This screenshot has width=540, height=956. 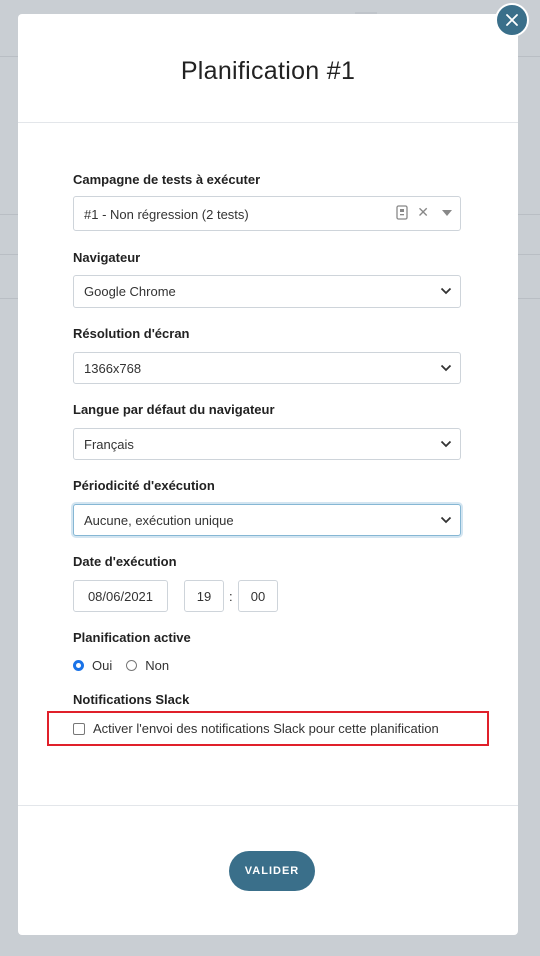 I want to click on modal-header: Planification #1, so click(x=268, y=68).